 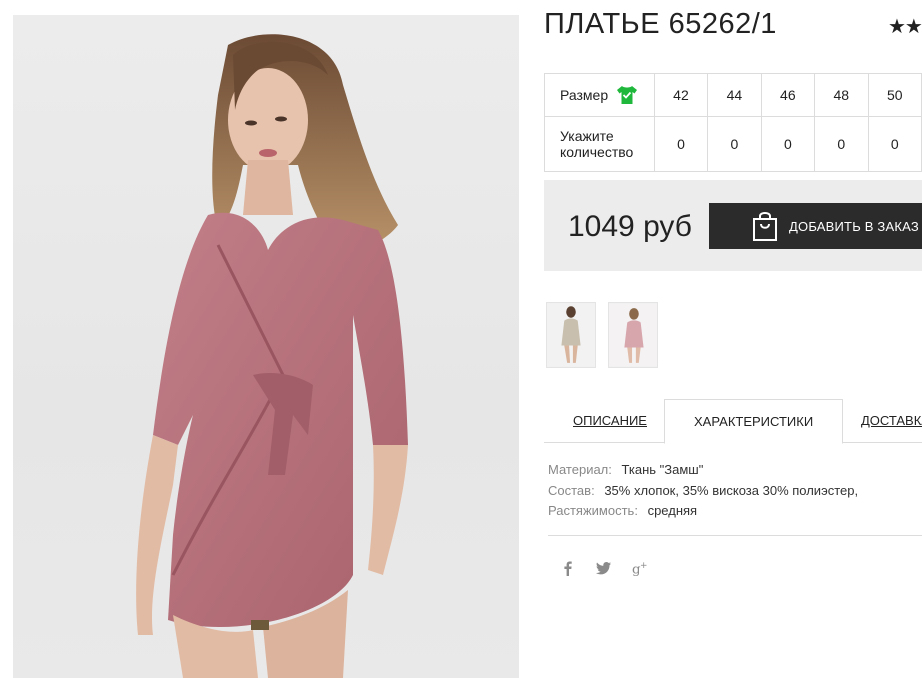 I want to click on spec-key: Материал:, so click(x=580, y=469).